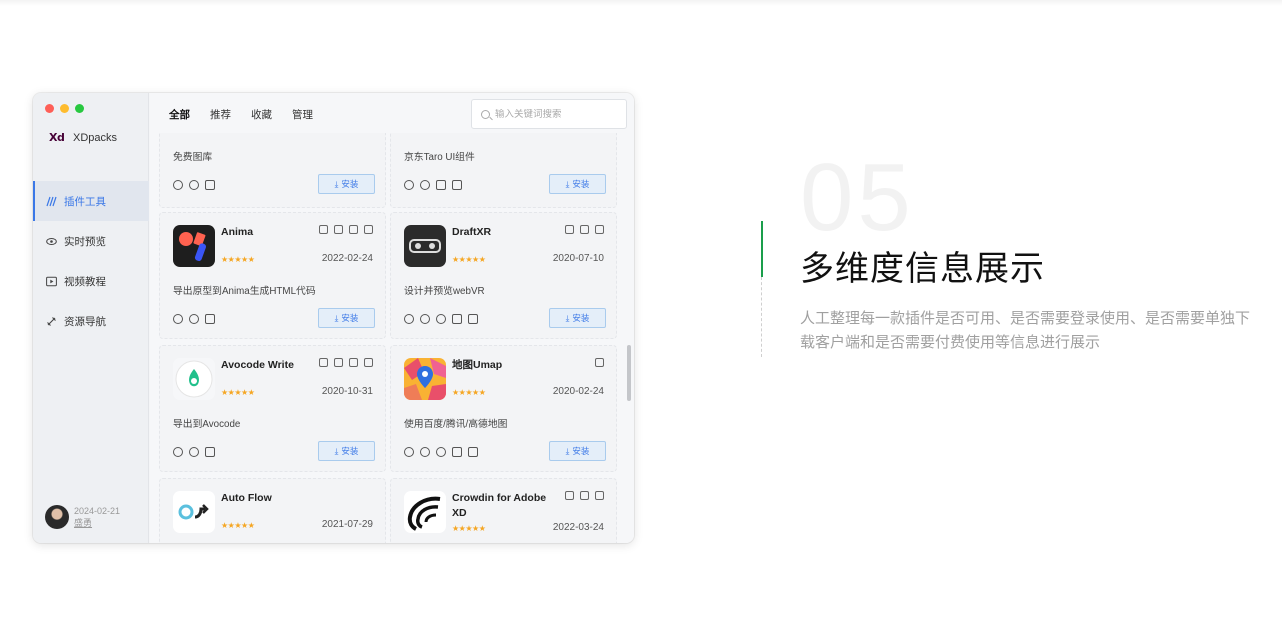 This screenshot has height=635, width=1282. What do you see at coordinates (79, 108) in the screenshot?
I see `maximize-window-button` at bounding box center [79, 108].